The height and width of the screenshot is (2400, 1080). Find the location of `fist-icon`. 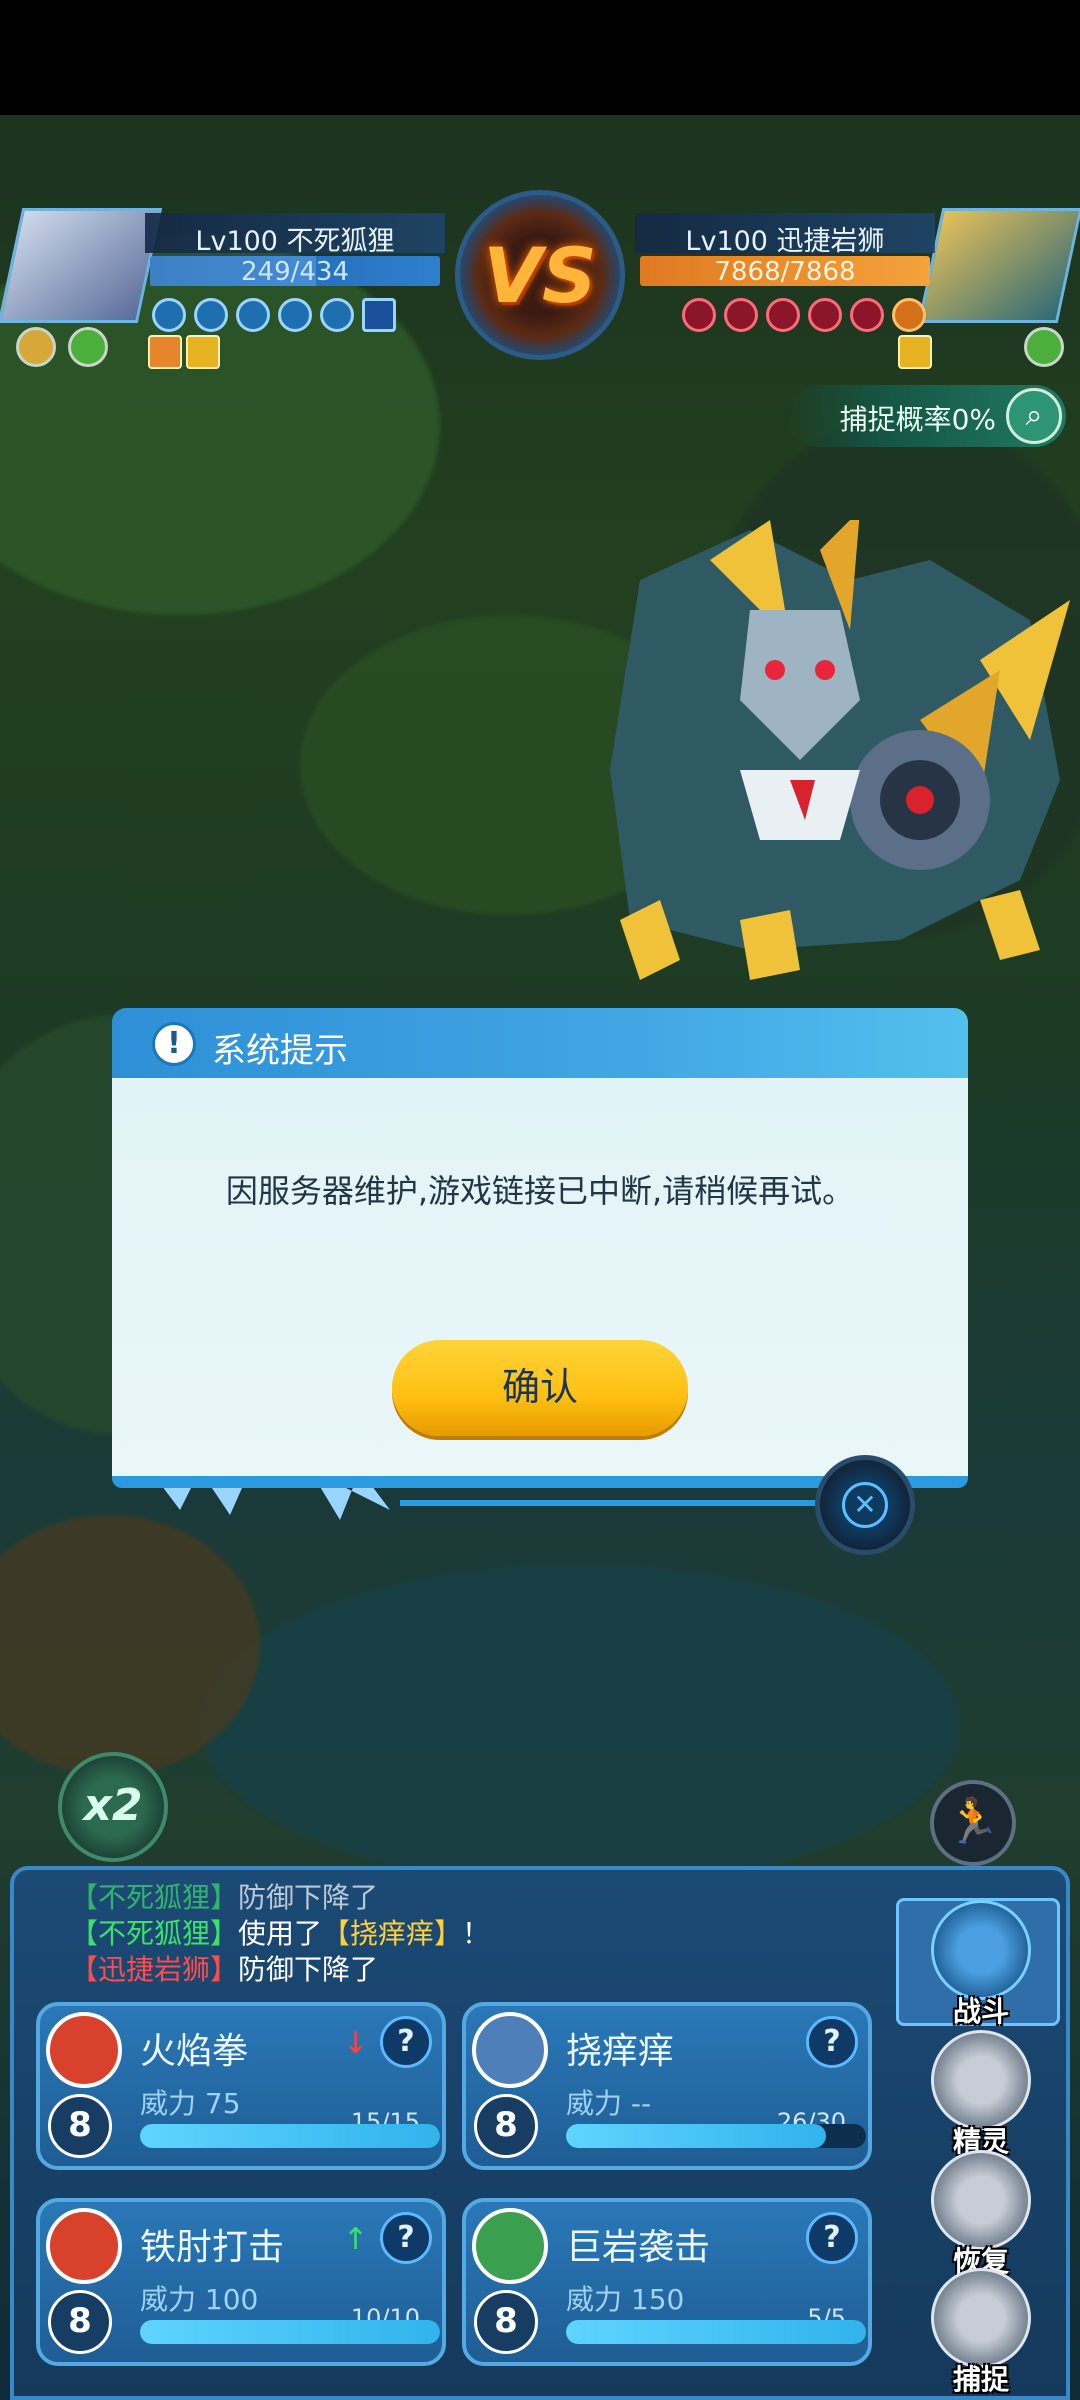

fist-icon is located at coordinates (84, 2246).